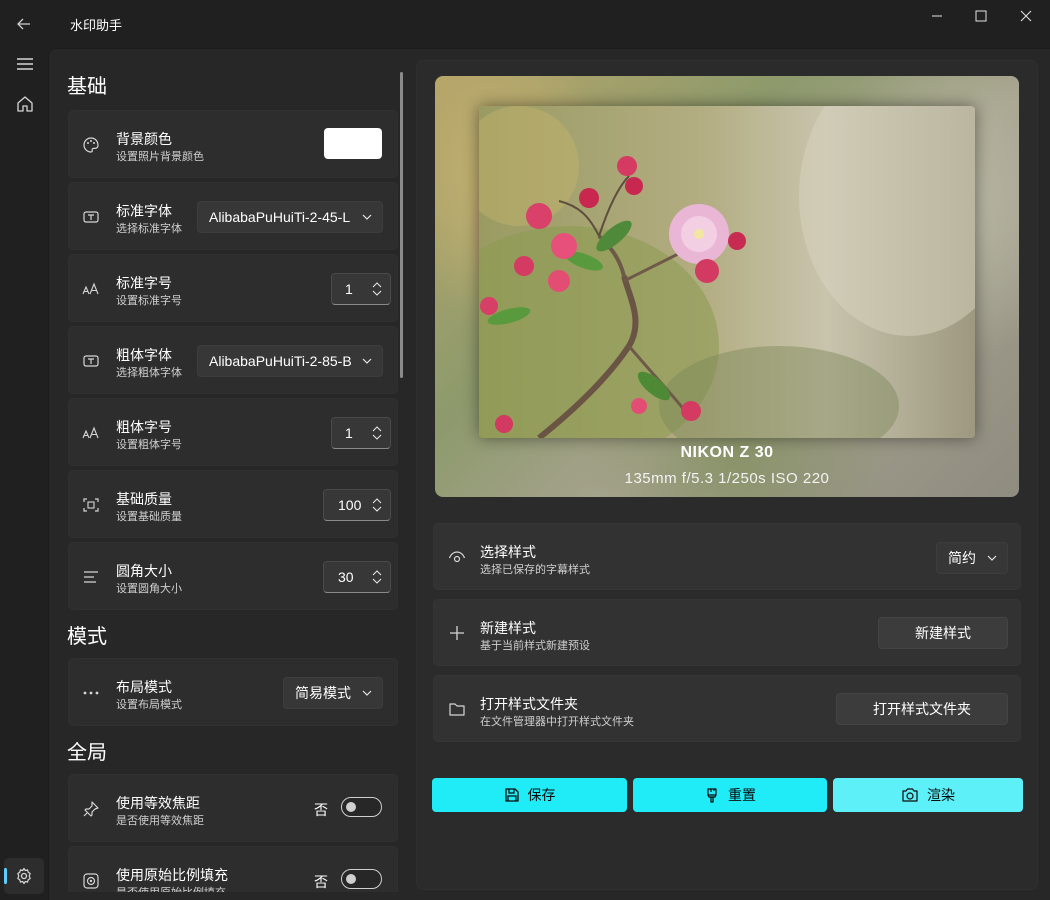  I want to click on layout-desc: 设置布局模式, so click(149, 705).